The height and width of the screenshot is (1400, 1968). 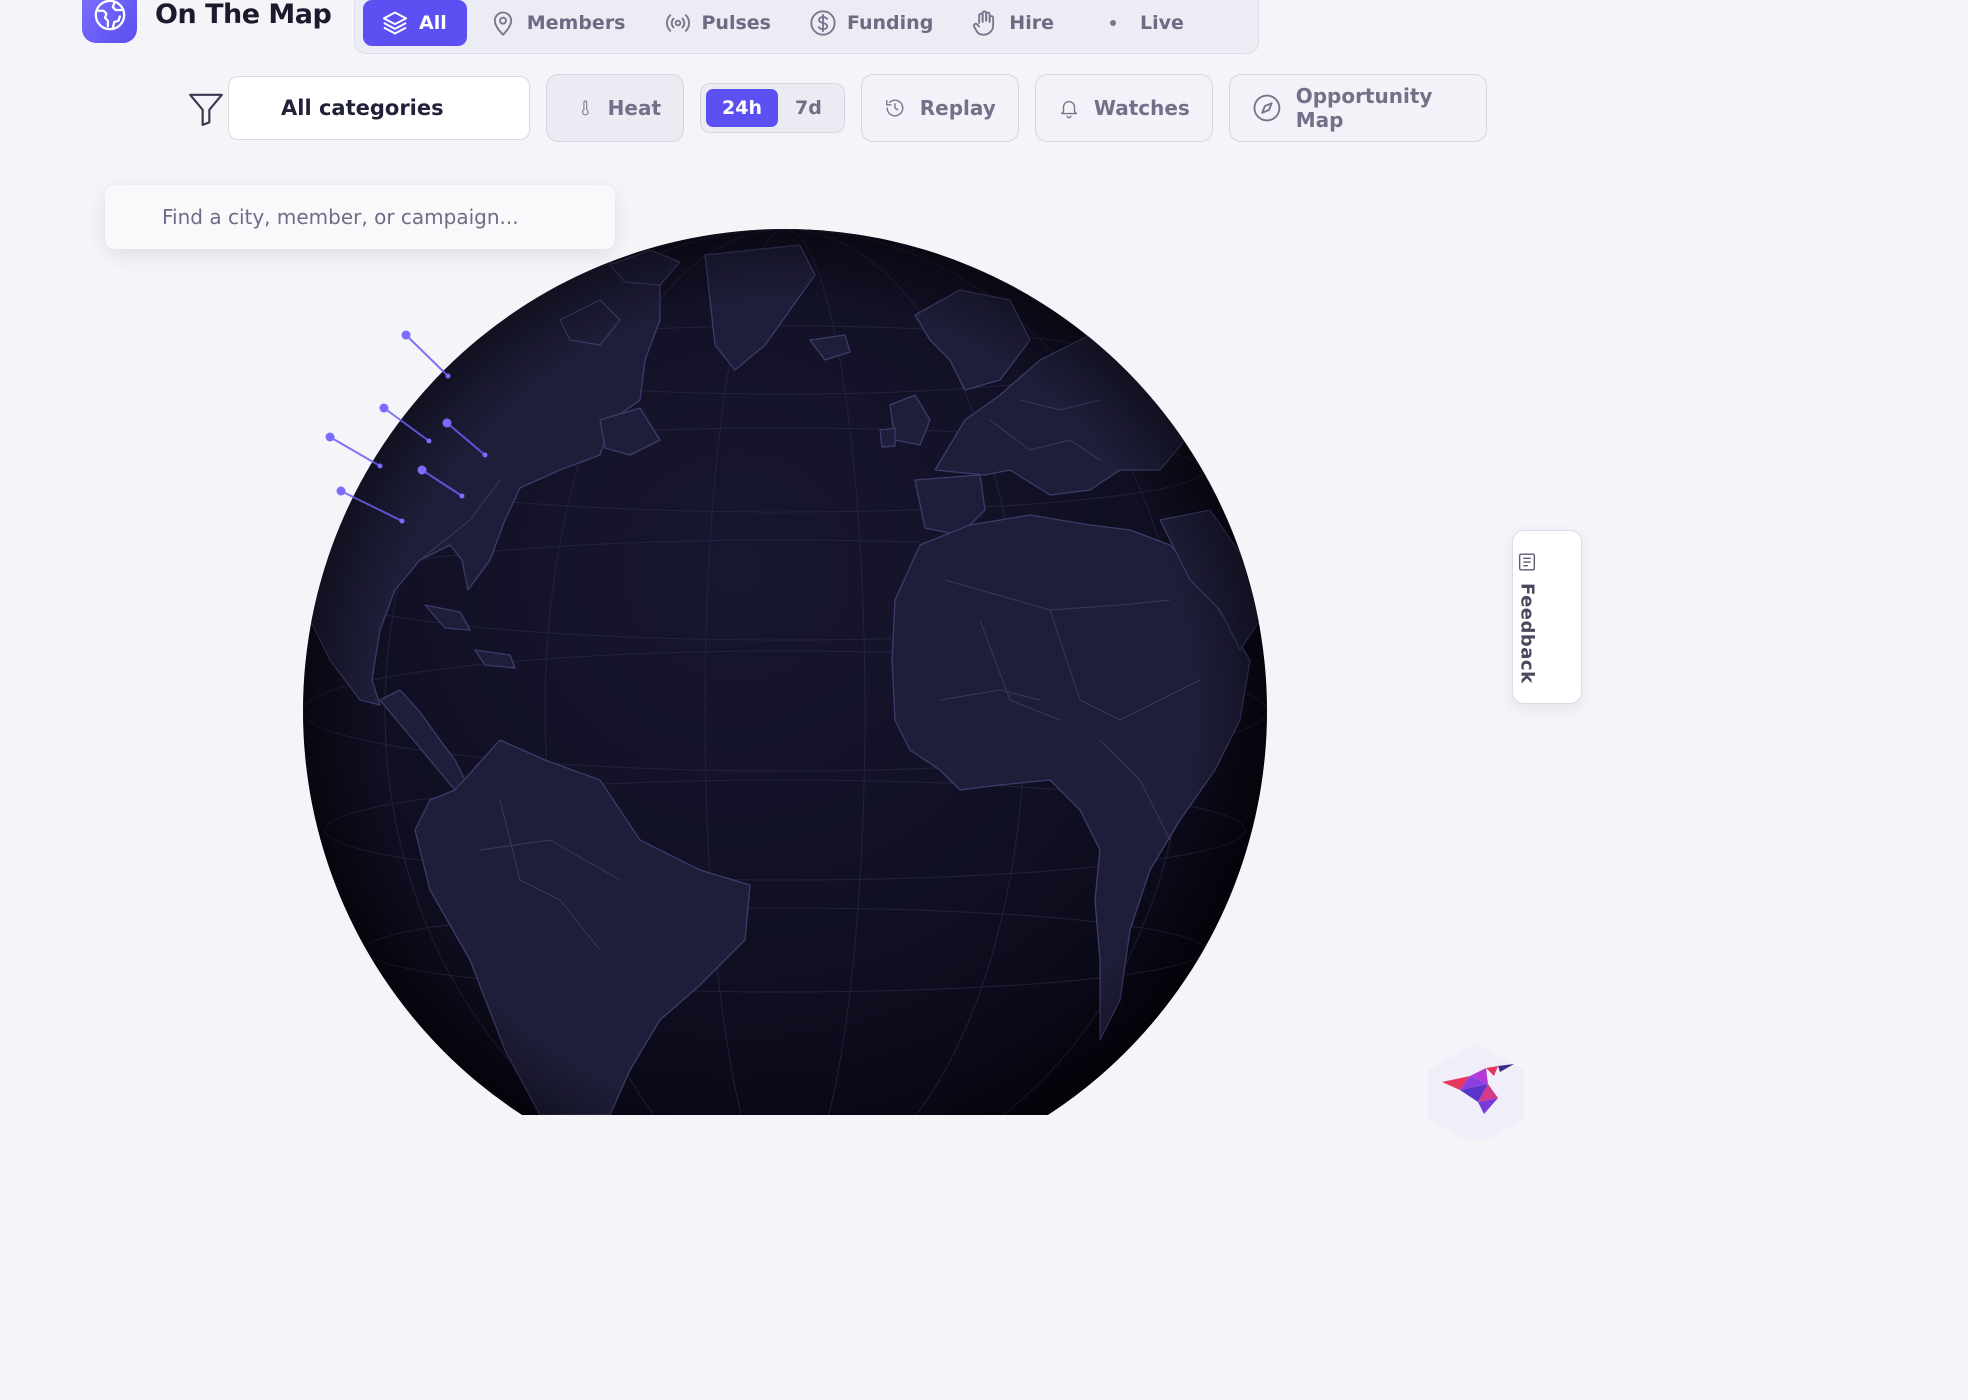 I want to click on feedback-tab: Feedback, so click(x=1547, y=617).